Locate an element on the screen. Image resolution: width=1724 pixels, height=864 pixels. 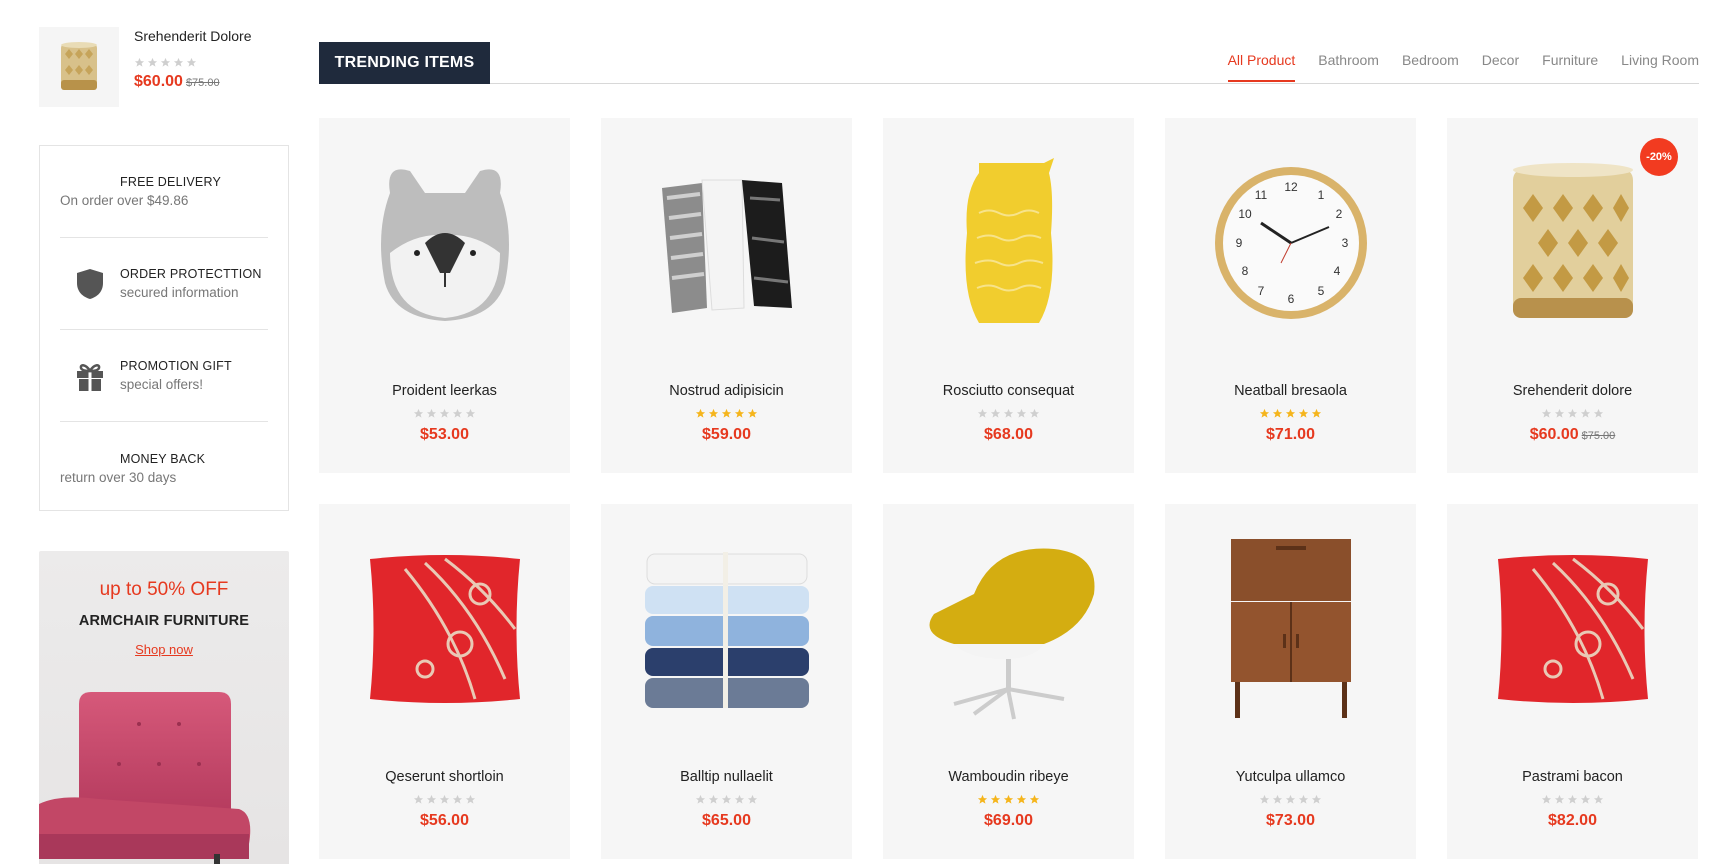
product-card: Proident leerkas $53.00 is located at coordinates (444, 295).